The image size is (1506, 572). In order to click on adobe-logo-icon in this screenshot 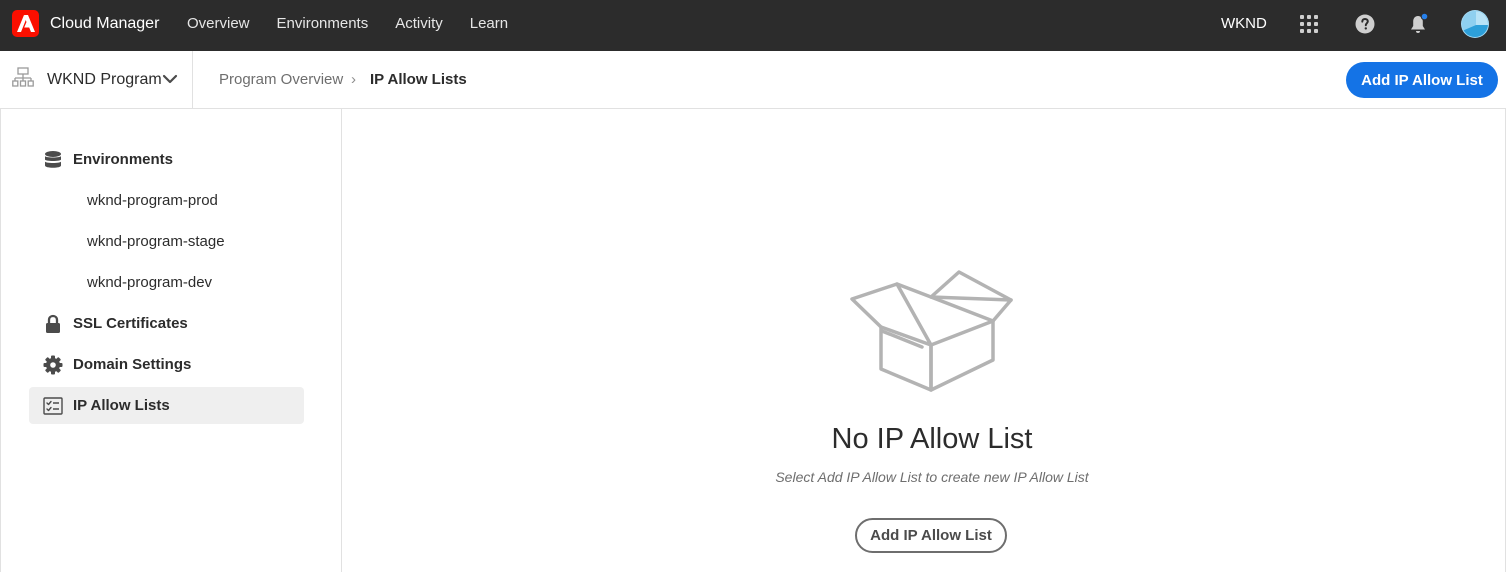, I will do `click(25, 23)`.